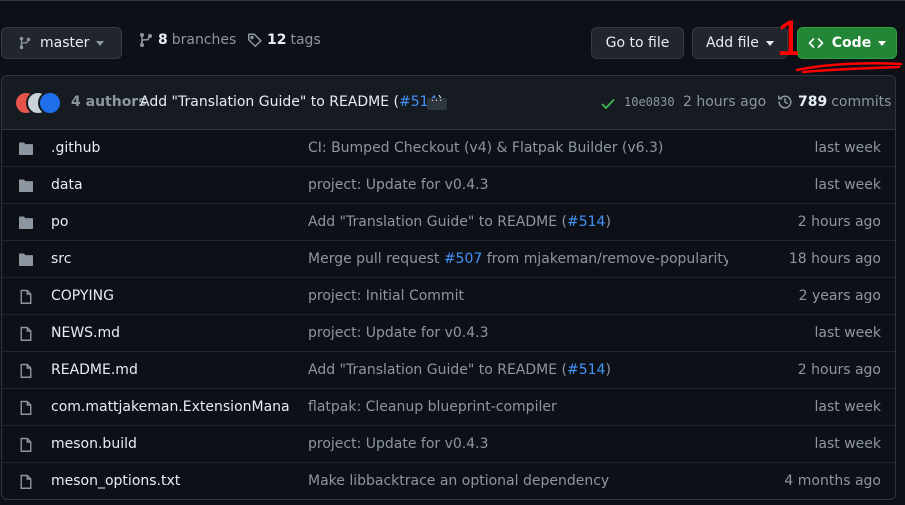 The height and width of the screenshot is (505, 905). I want to click on file-name: NEWS.md, so click(171, 333).